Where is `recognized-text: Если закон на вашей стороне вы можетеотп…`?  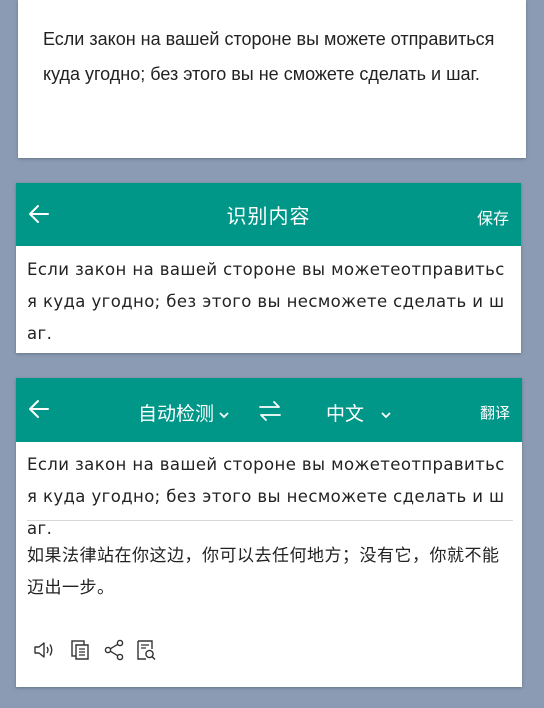
recognized-text: Если закон на вашей стороне вы можетеотп… is located at coordinates (270, 302).